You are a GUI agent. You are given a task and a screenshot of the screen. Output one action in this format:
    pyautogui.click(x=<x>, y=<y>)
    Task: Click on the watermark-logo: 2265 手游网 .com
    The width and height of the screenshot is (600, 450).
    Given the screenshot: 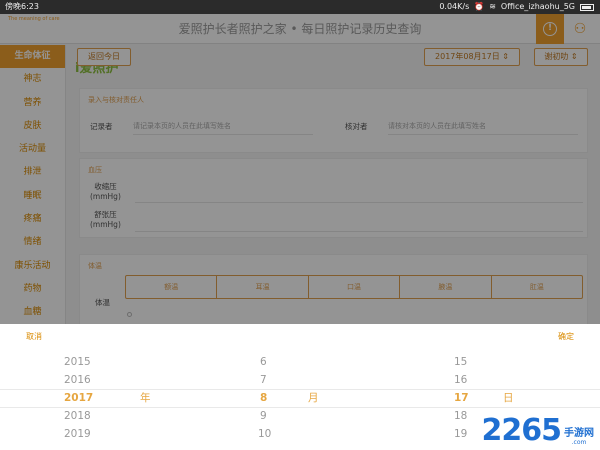 What is the action you would take?
    pyautogui.click(x=538, y=430)
    